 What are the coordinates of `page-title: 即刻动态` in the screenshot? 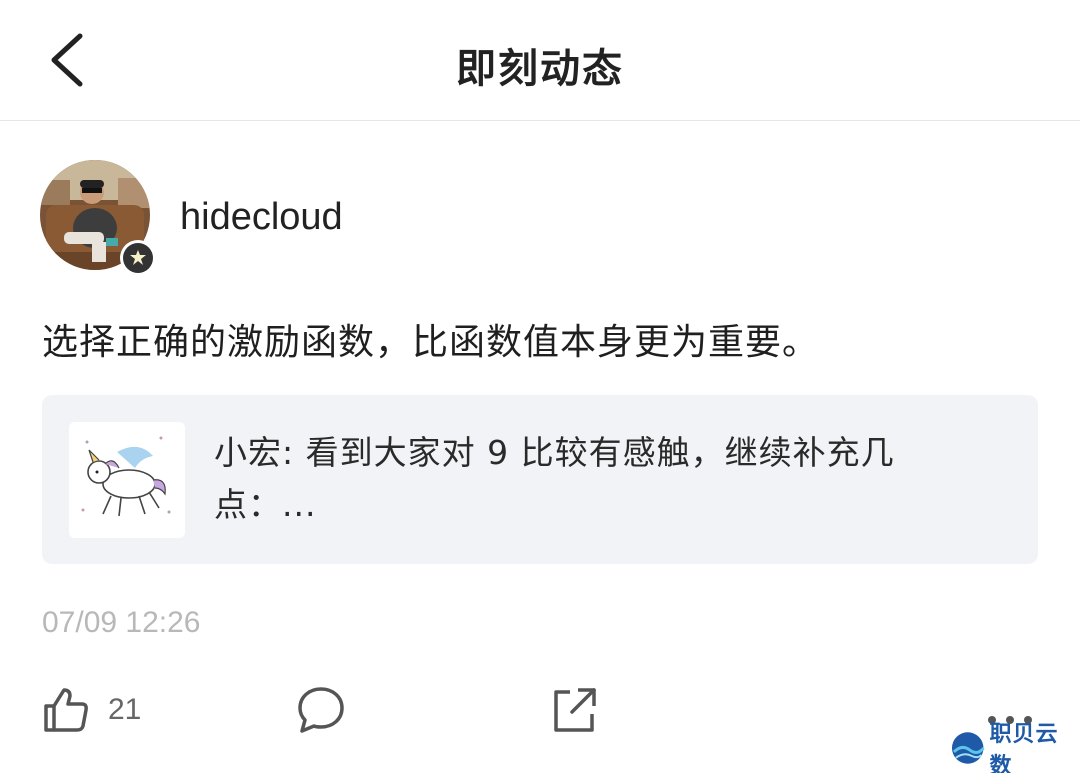 It's located at (540, 69).